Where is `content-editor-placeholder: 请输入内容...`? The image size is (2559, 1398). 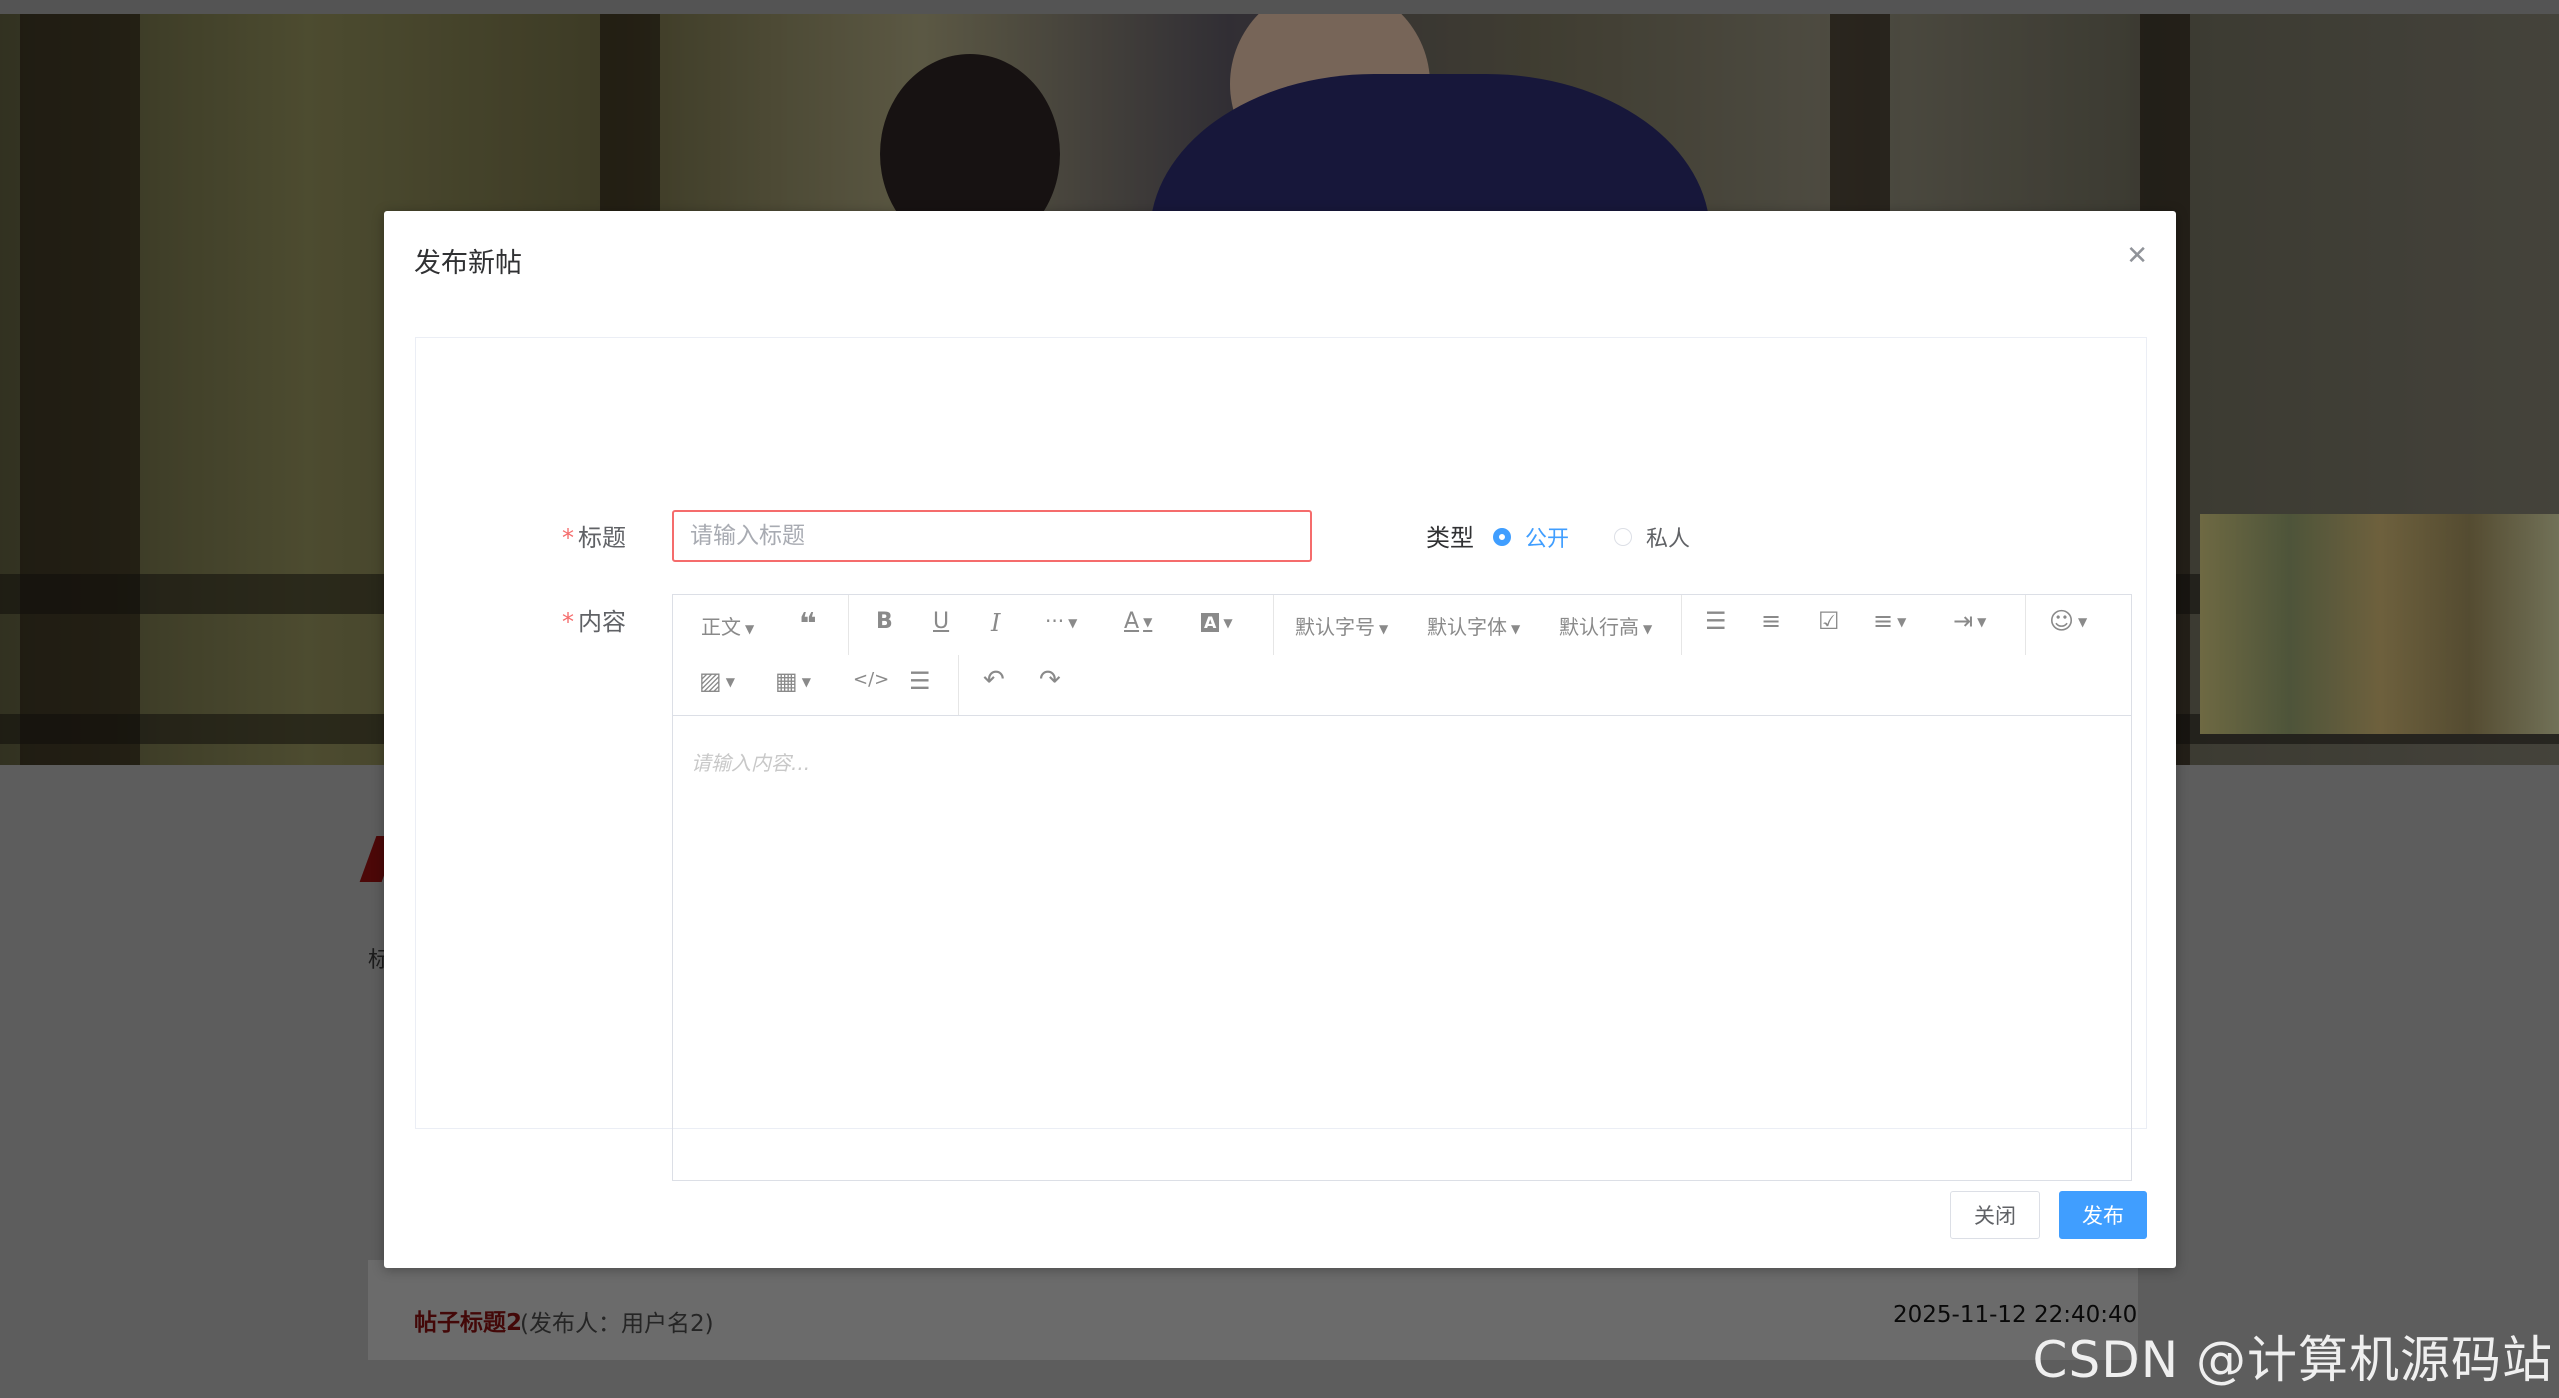 content-editor-placeholder: 请输入内容... is located at coordinates (750, 761).